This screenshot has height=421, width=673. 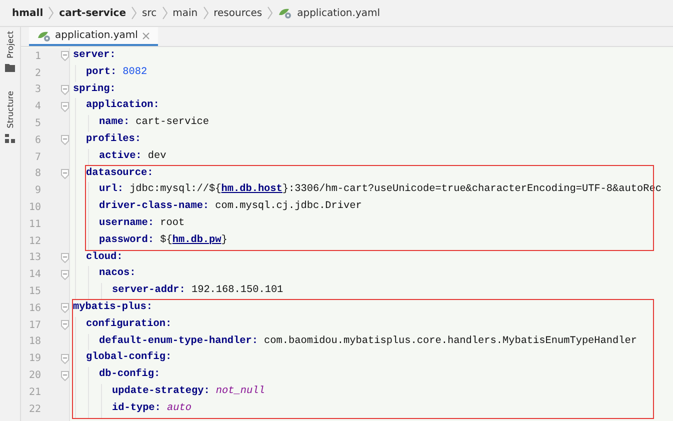 I want to click on yaml-key: cloud:, so click(x=104, y=257).